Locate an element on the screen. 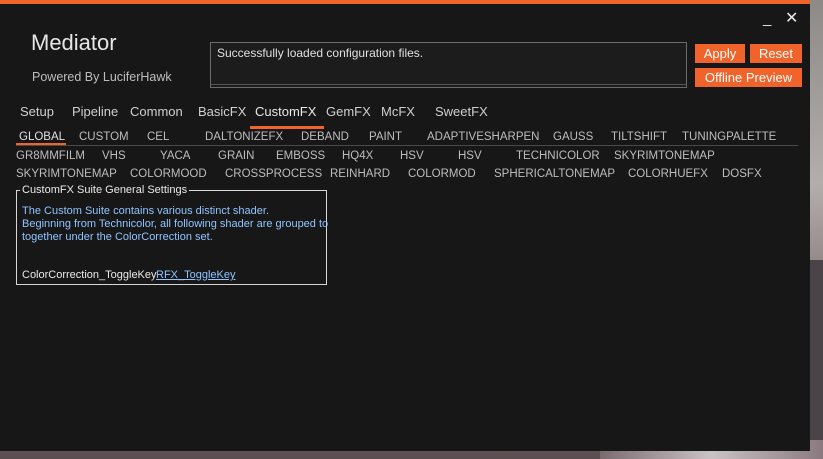 This screenshot has width=823, height=459. subtab-gr8mmfilm: GR8MMFILM is located at coordinates (50, 156).